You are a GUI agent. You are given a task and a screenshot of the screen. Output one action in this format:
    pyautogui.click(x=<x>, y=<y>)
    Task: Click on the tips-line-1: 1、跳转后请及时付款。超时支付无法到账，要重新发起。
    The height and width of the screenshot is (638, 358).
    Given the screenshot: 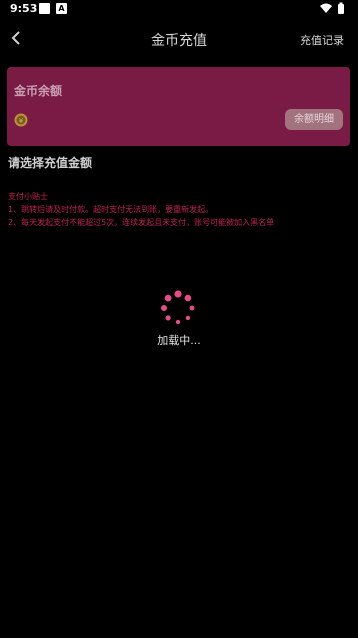 What is the action you would take?
    pyautogui.click(x=111, y=209)
    